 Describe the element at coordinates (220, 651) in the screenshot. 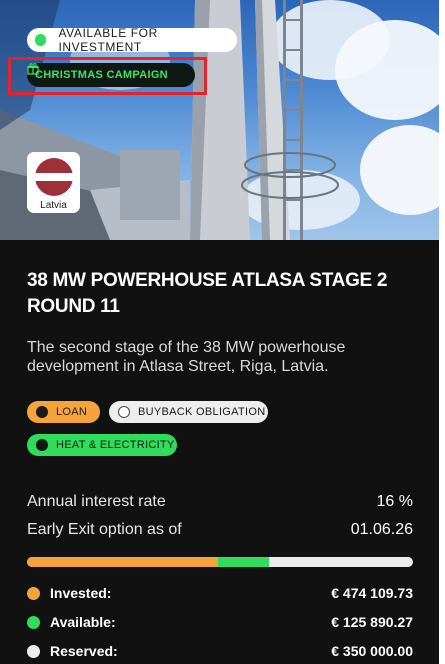

I see `legend-reserved: Reserved: € 350 000.00` at that location.